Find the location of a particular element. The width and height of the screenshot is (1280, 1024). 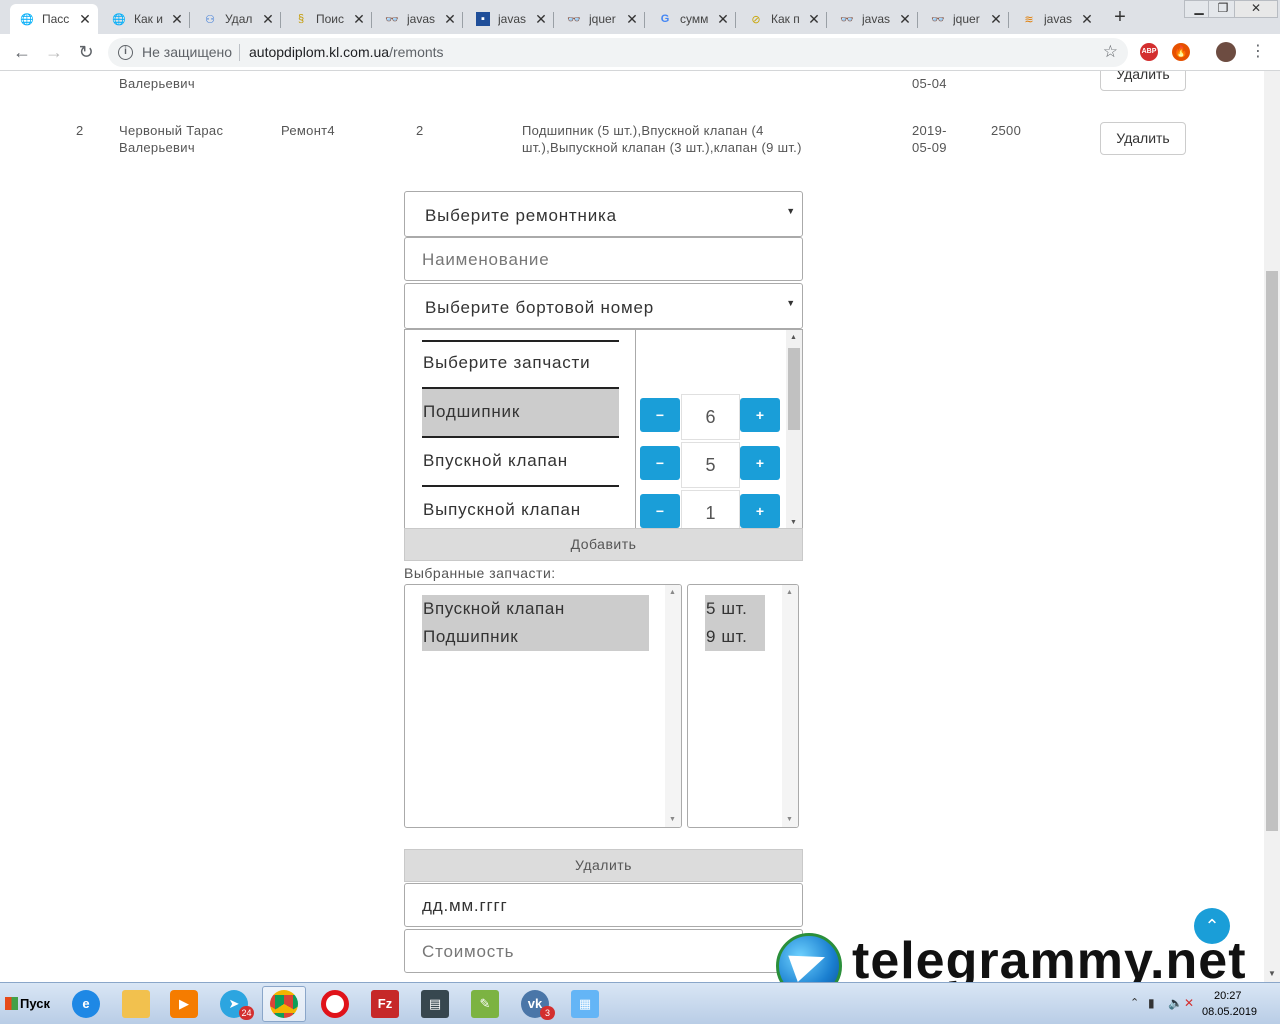

new-tab-button: + is located at coordinates (1120, 18).